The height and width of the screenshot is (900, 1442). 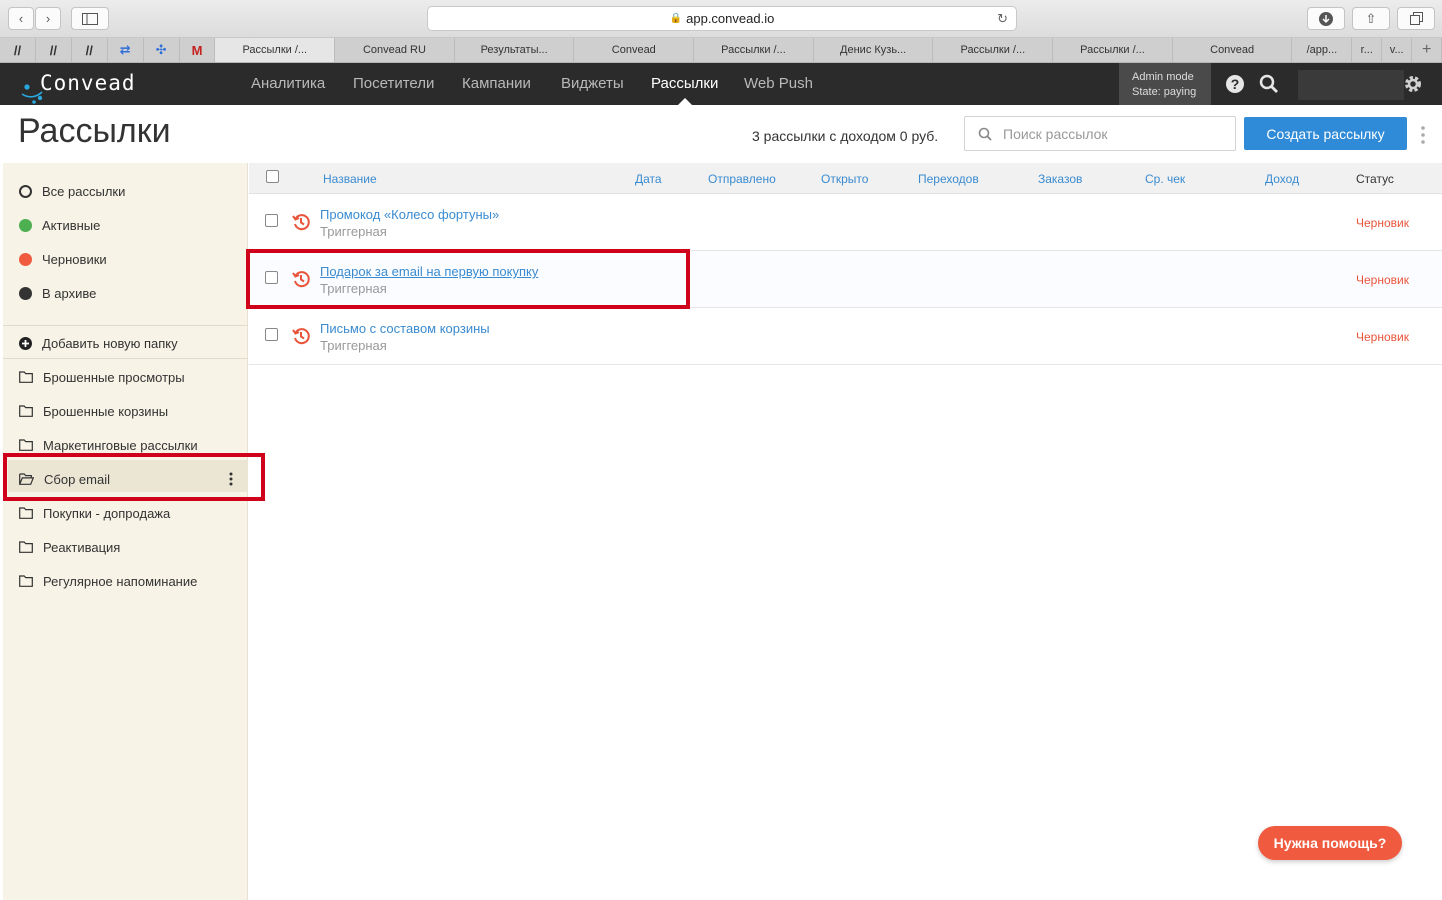 I want to click on column-avg-check: Ср. чек, so click(x=1165, y=179).